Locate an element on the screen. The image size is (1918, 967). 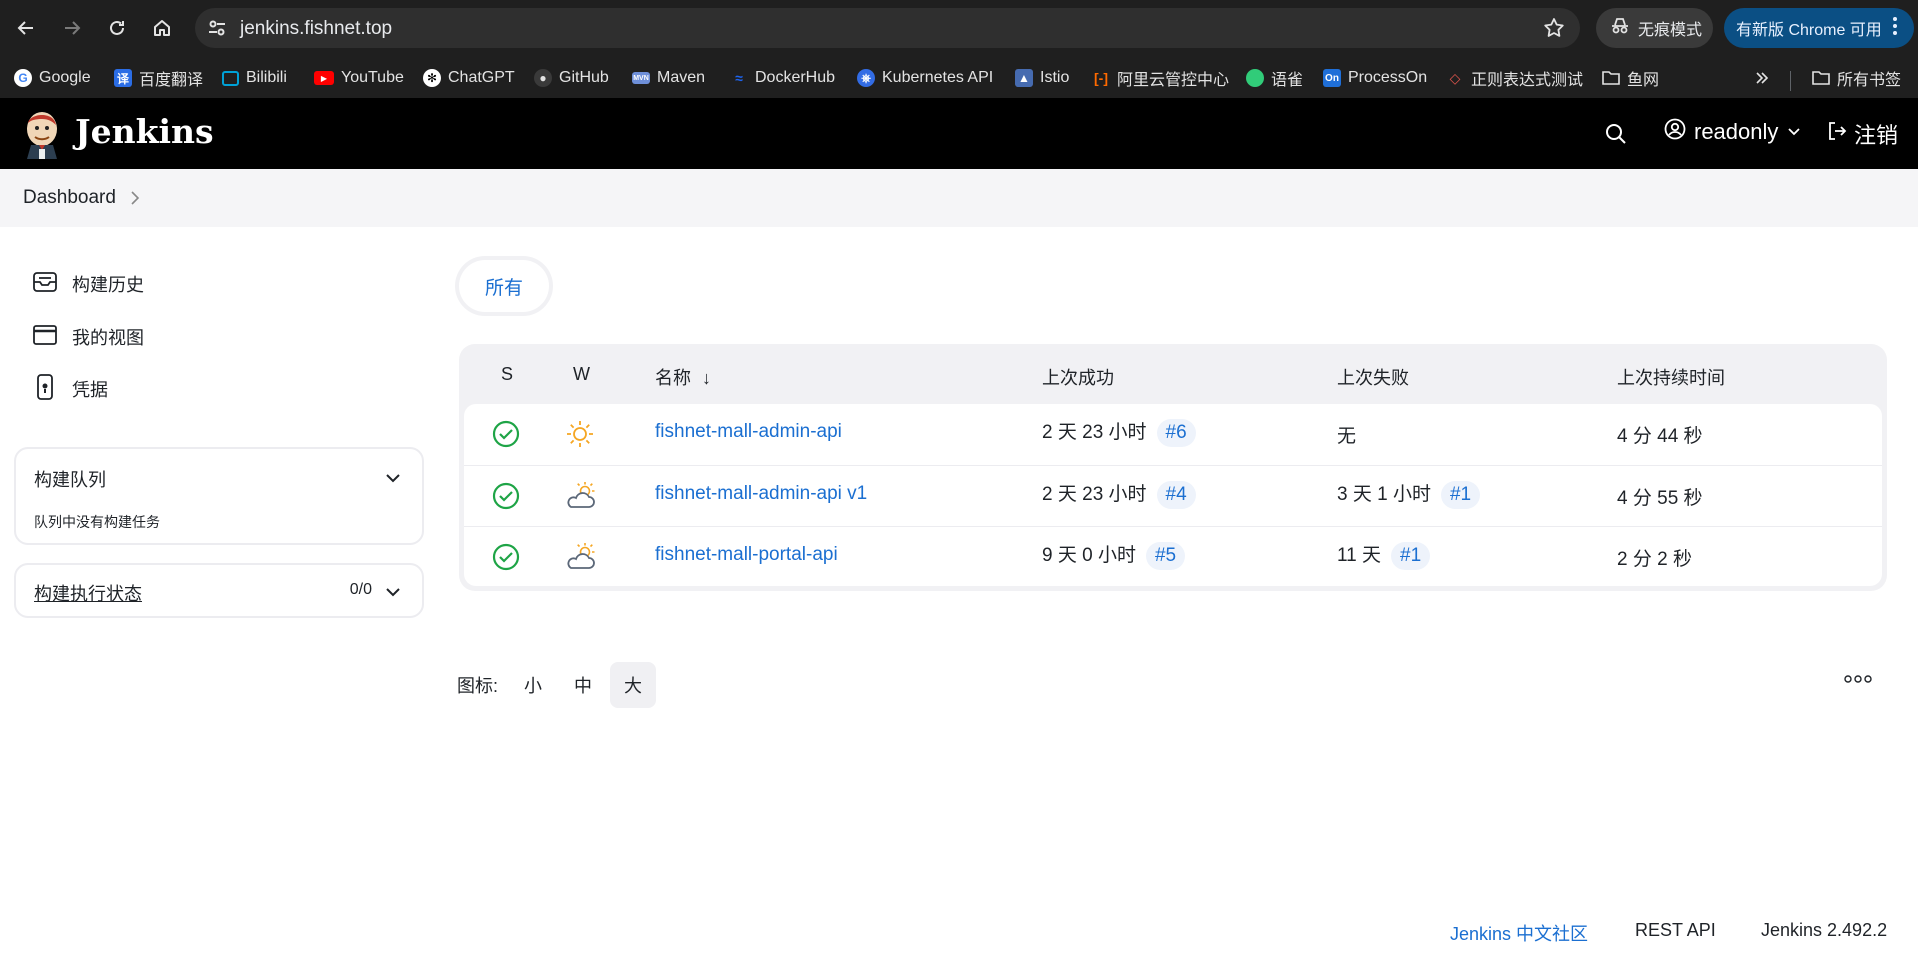
more-bookmarks-icon is located at coordinates (1762, 78).